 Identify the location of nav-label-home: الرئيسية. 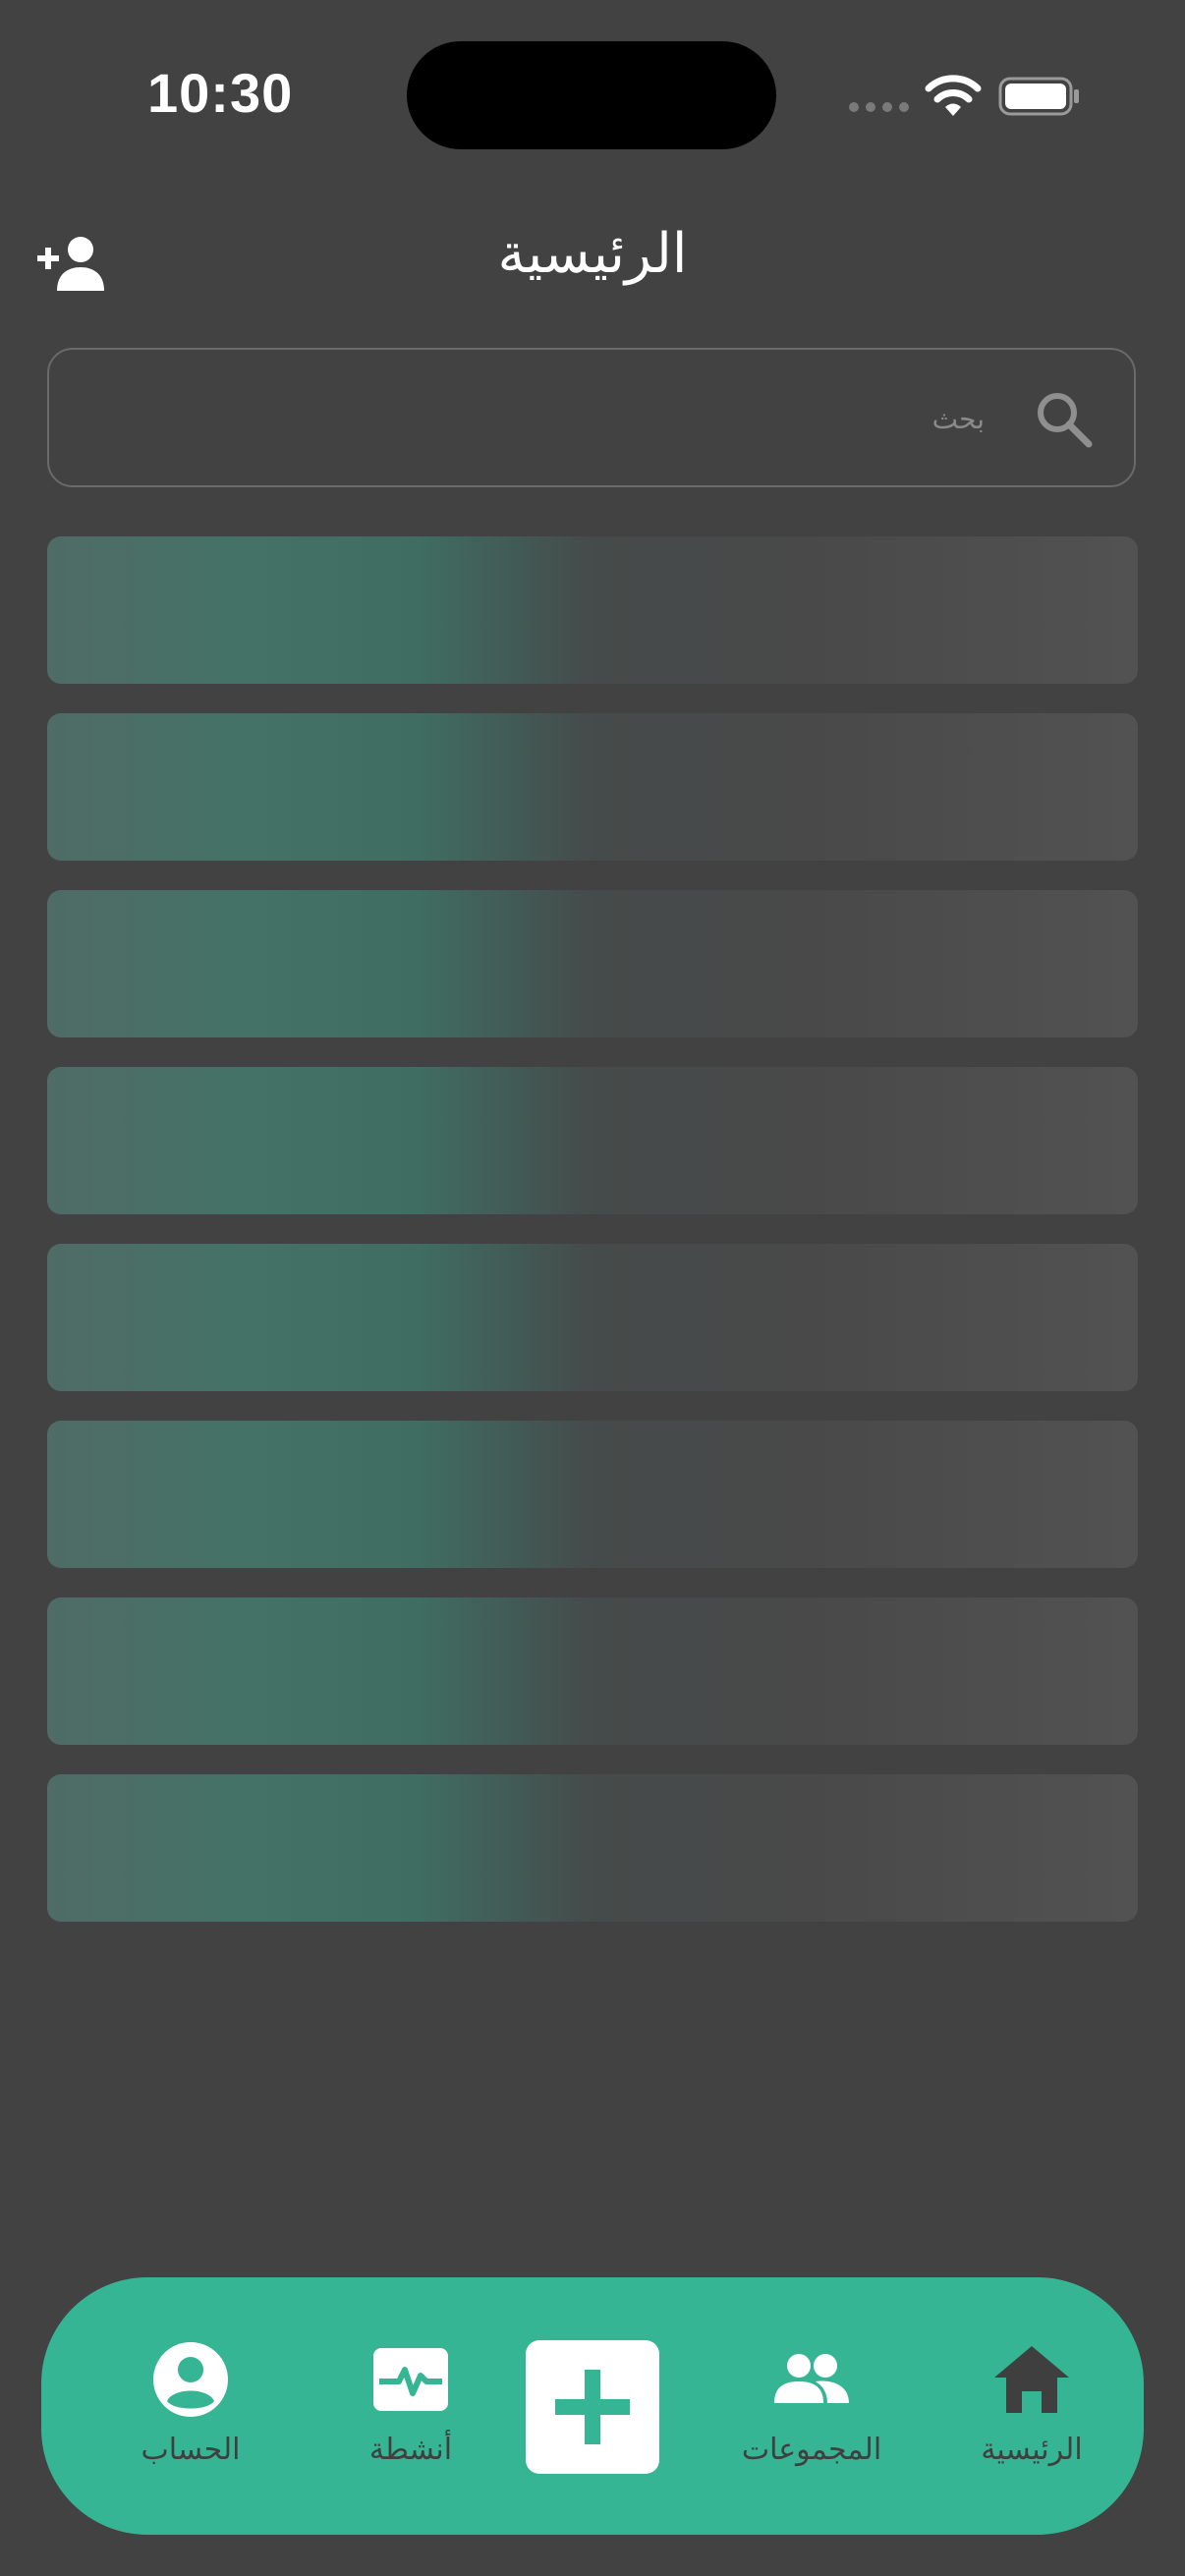
(1032, 2450).